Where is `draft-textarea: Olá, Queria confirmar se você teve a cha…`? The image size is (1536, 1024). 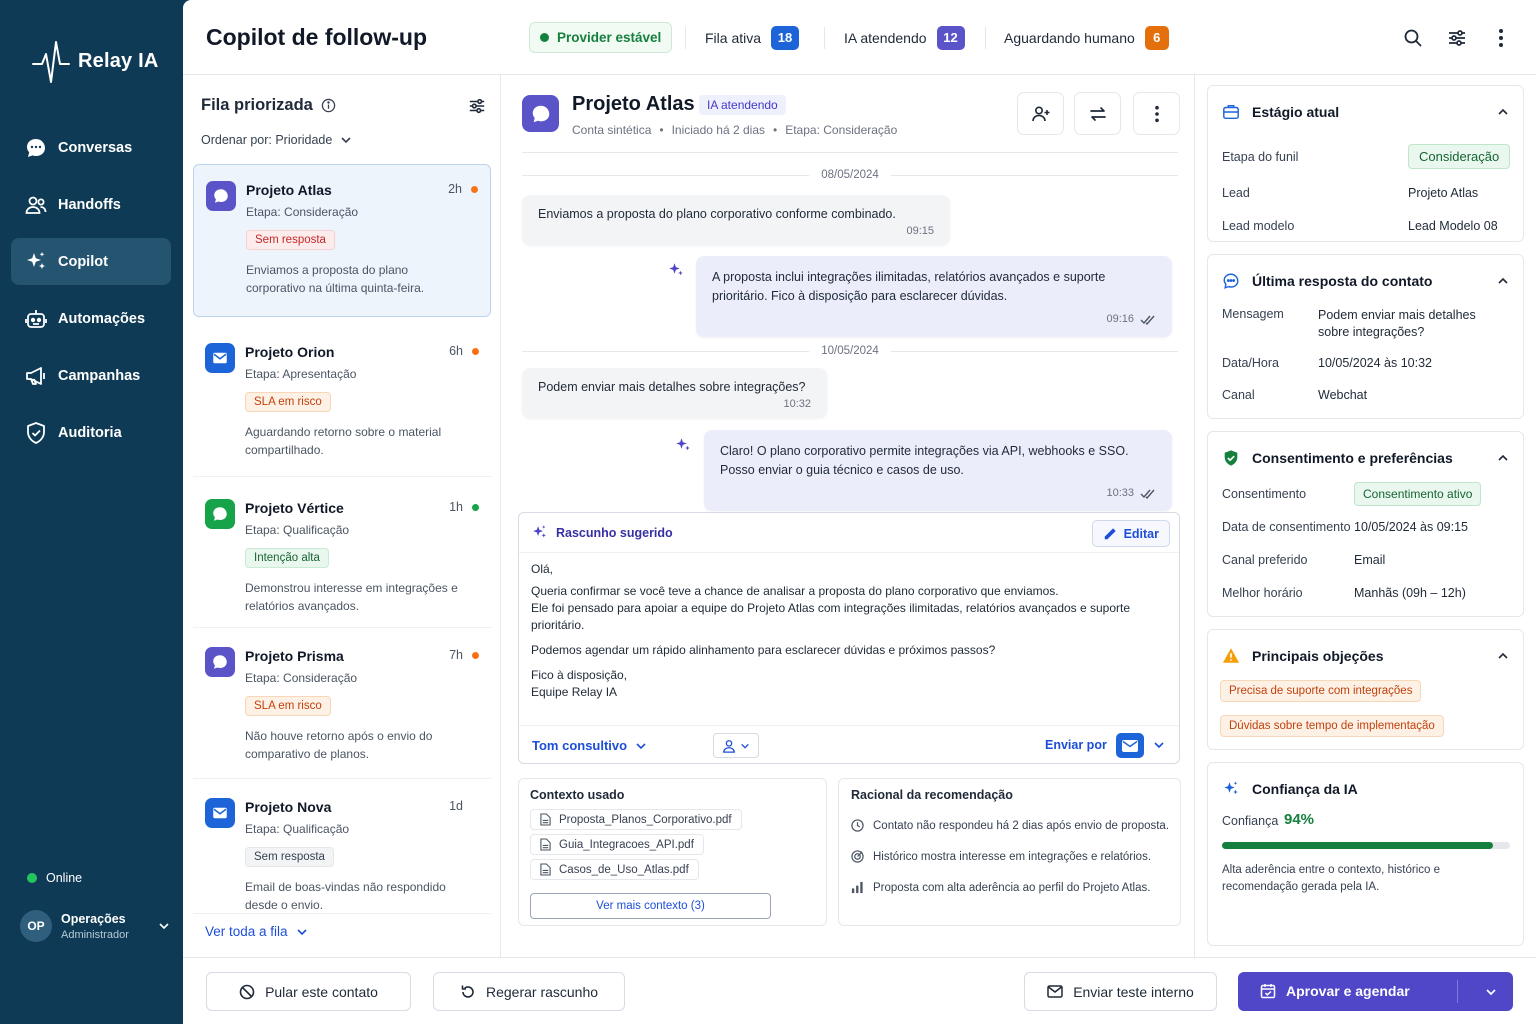
draft-textarea: Olá, Queria confirmar se você teve a cha… is located at coordinates (841, 631).